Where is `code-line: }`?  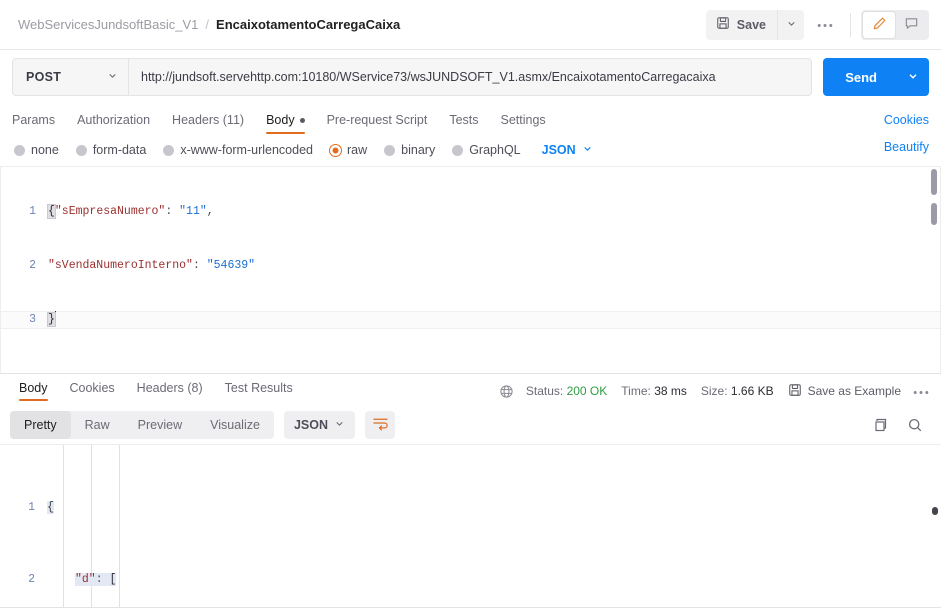 code-line: } is located at coordinates (493, 320).